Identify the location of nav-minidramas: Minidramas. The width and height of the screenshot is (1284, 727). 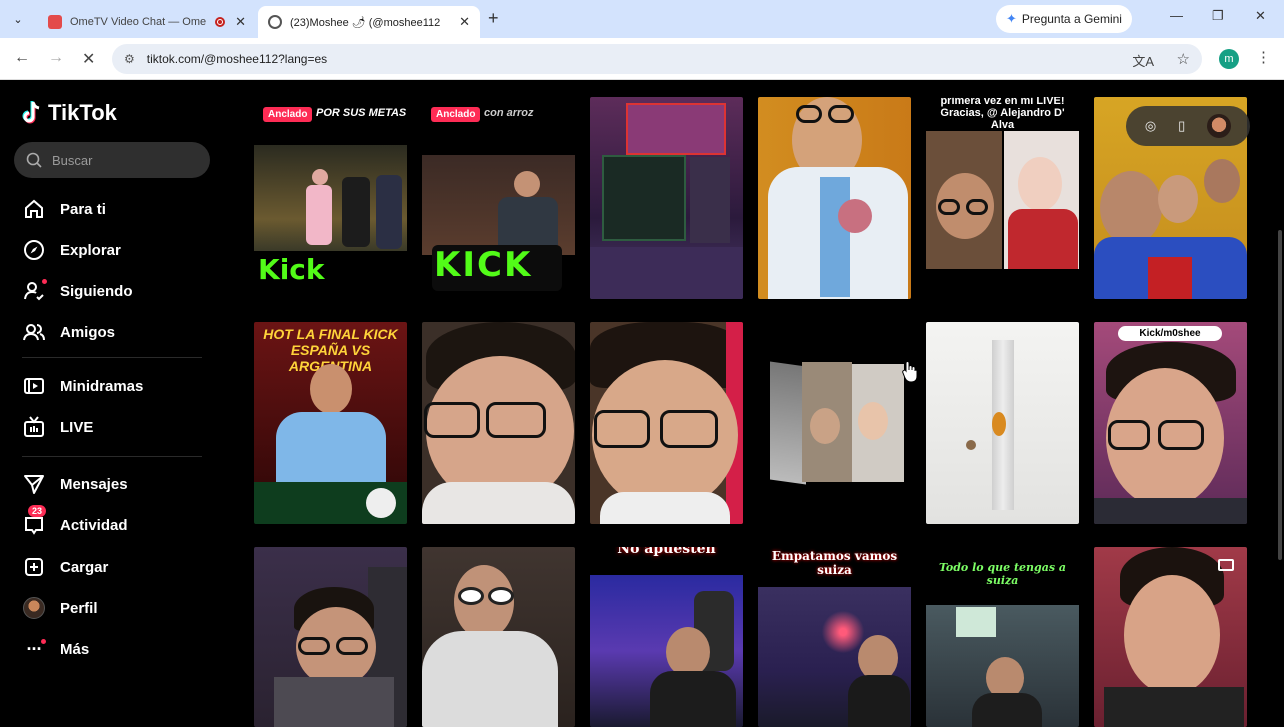
(82, 386).